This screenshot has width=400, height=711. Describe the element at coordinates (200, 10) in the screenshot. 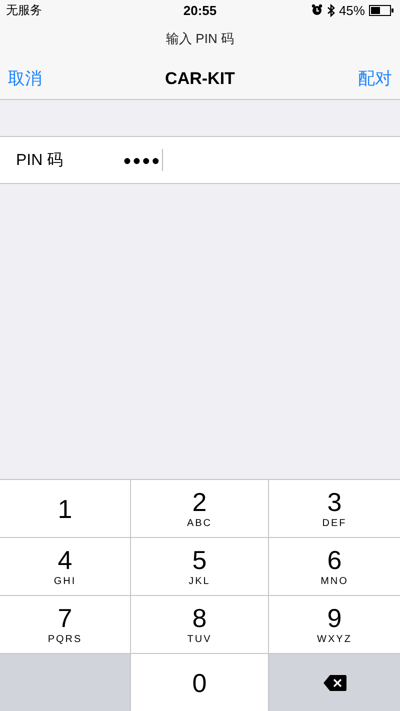

I see `status-time: 20:55` at that location.